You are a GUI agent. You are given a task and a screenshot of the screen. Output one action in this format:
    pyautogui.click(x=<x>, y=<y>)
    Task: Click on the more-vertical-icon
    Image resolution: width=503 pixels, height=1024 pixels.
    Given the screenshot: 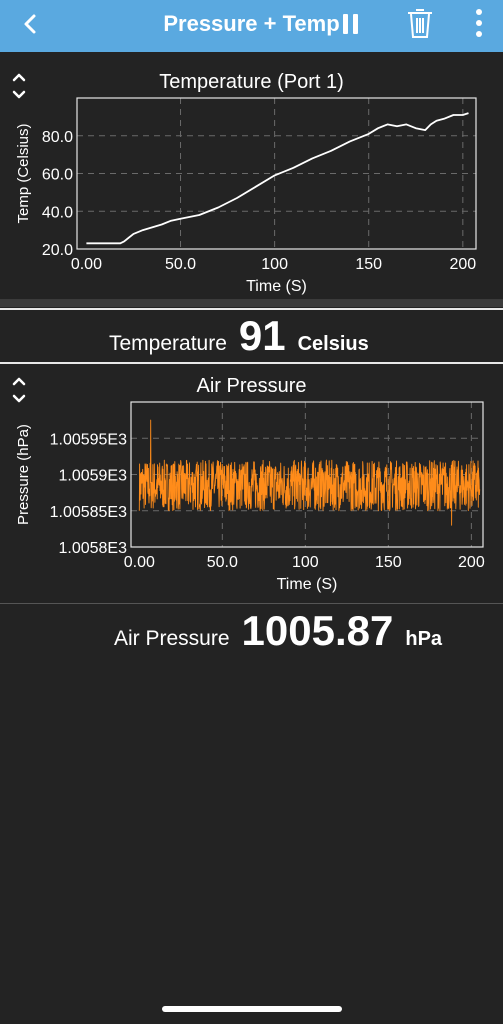 What is the action you would take?
    pyautogui.click(x=479, y=23)
    